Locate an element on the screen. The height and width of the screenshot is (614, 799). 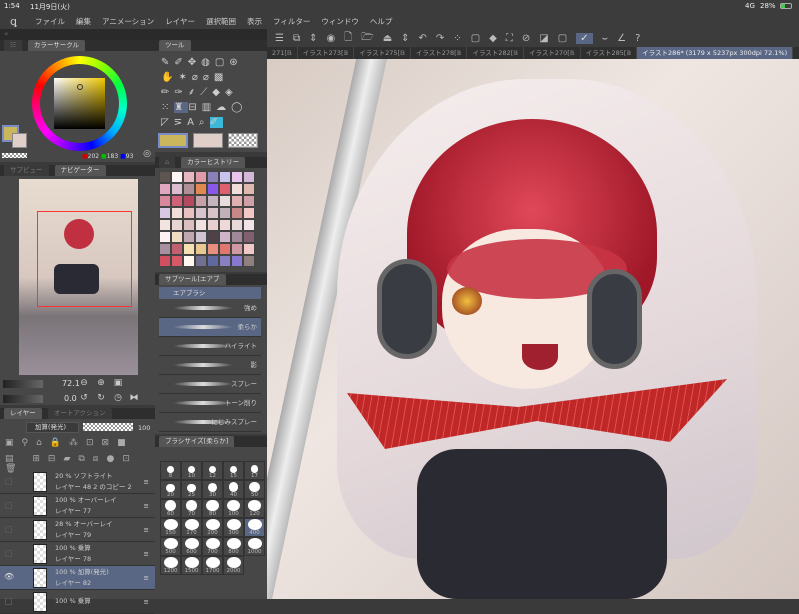
clear-icon: ⊘ is located at coordinates (526, 38).